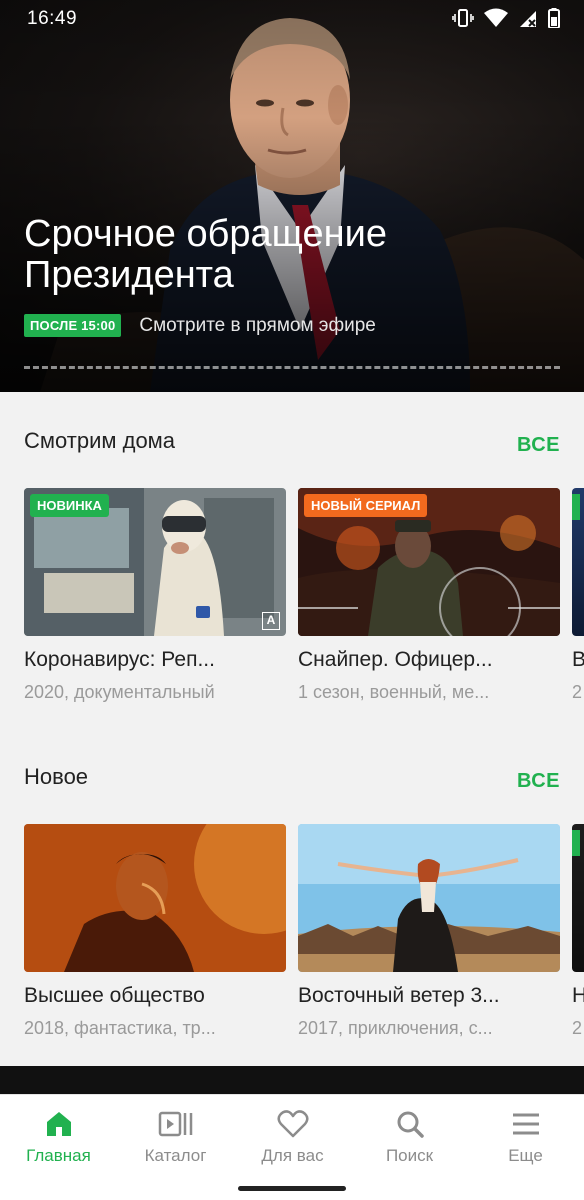 The width and height of the screenshot is (584, 1200). Describe the element at coordinates (292, 1080) in the screenshot. I see `next-section-preview` at that location.